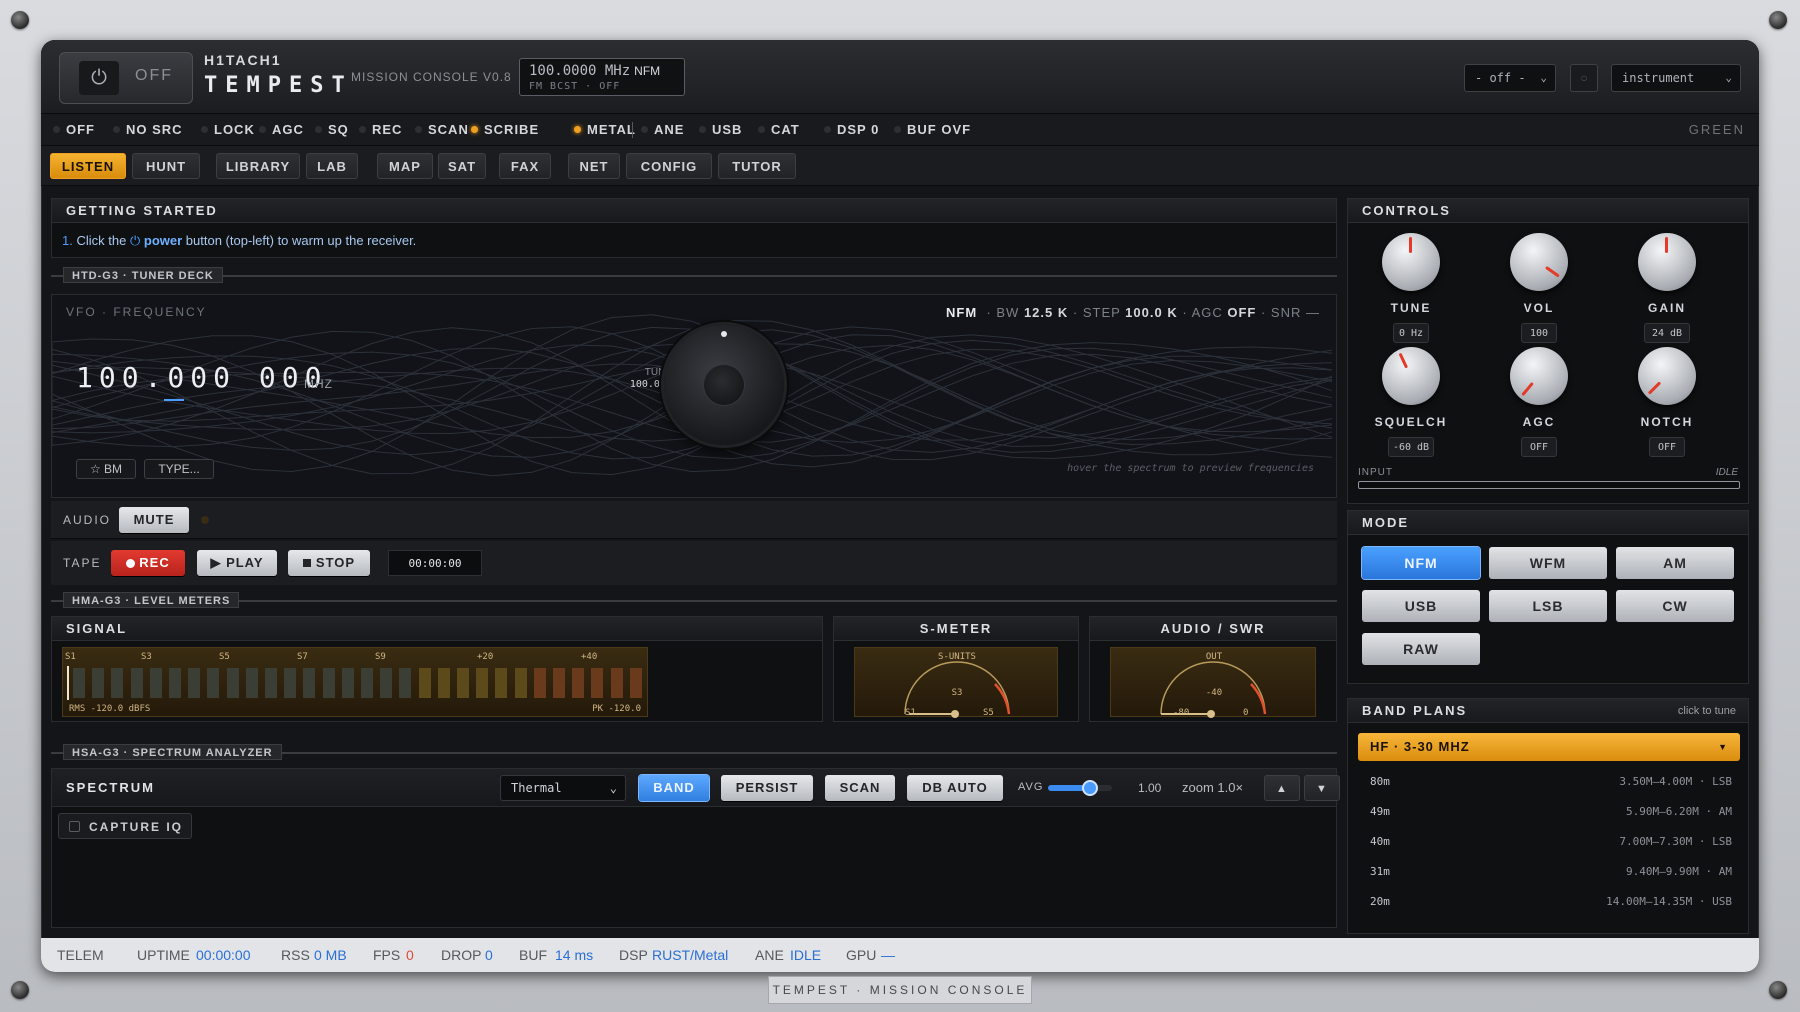  What do you see at coordinates (1510, 78) in the screenshot?
I see `device-select: - off - ⌄` at bounding box center [1510, 78].